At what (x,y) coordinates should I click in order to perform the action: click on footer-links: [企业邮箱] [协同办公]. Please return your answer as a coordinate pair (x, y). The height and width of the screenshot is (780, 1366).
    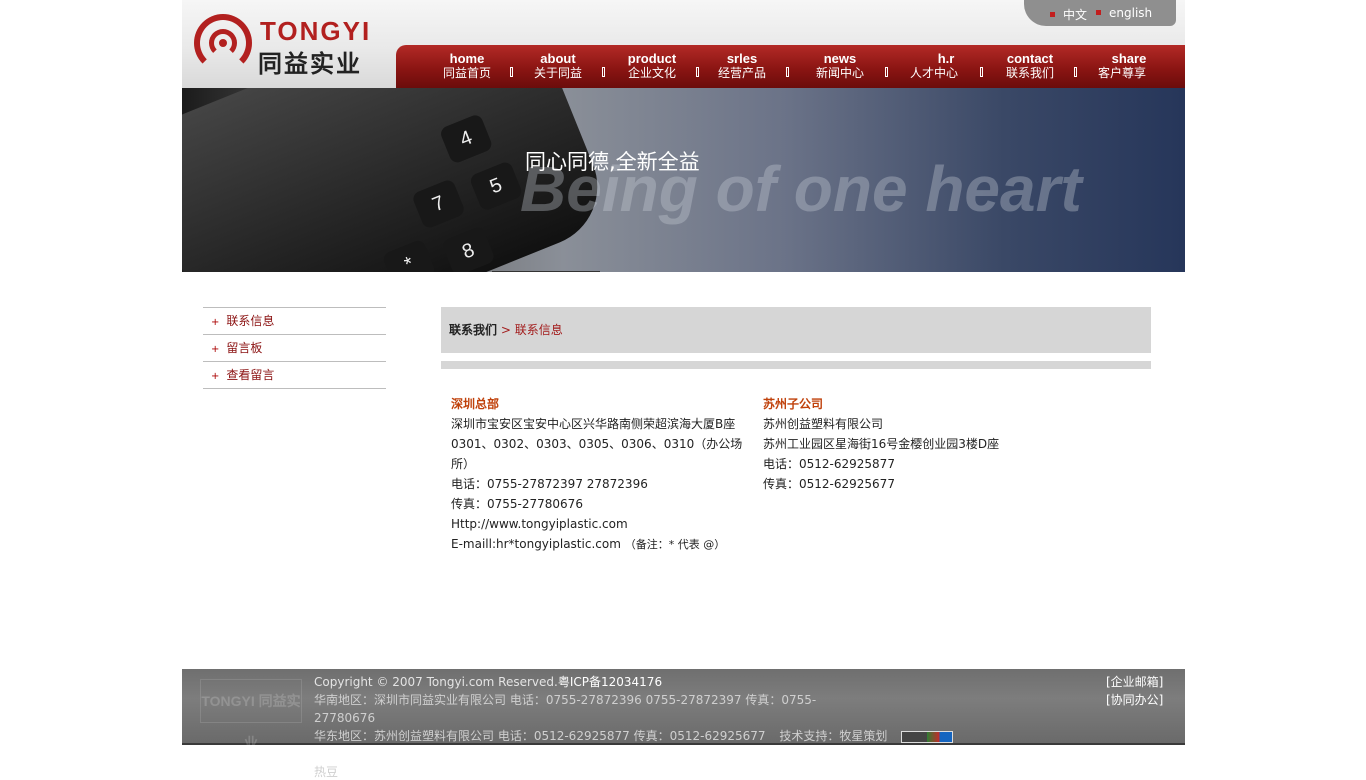
    Looking at the image, I should click on (1134, 691).